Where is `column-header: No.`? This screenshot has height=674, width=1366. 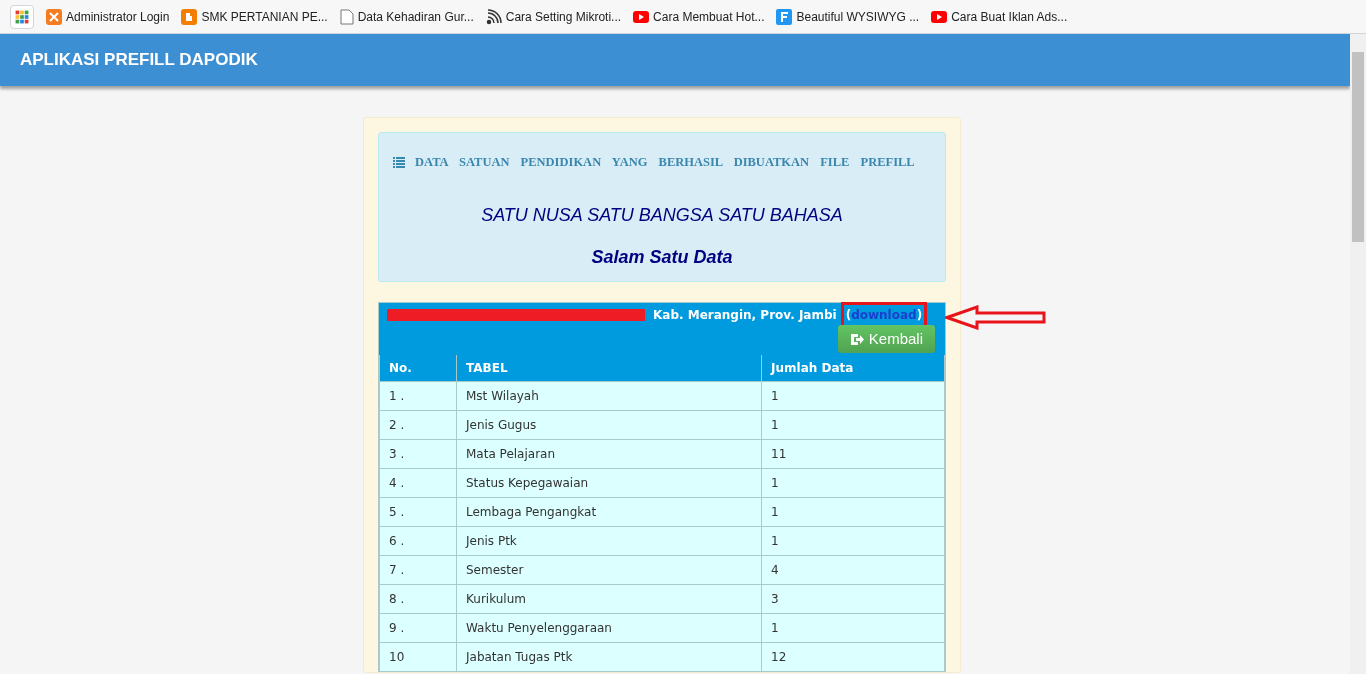 column-header: No. is located at coordinates (418, 368).